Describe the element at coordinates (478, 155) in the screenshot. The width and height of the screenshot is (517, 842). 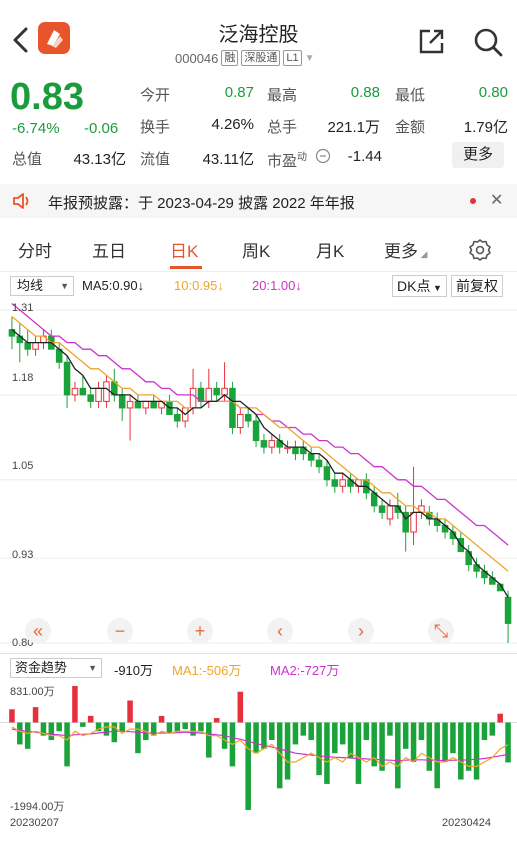
I see `more-stats-button: 更多` at that location.